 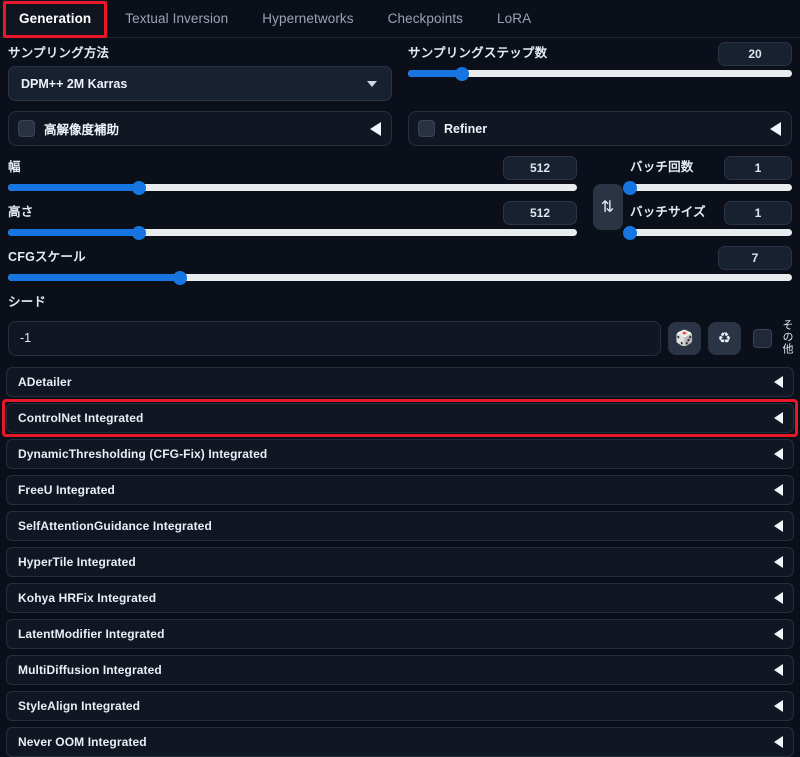 I want to click on steps-column: サンプリングステップ数 20, so click(x=600, y=69).